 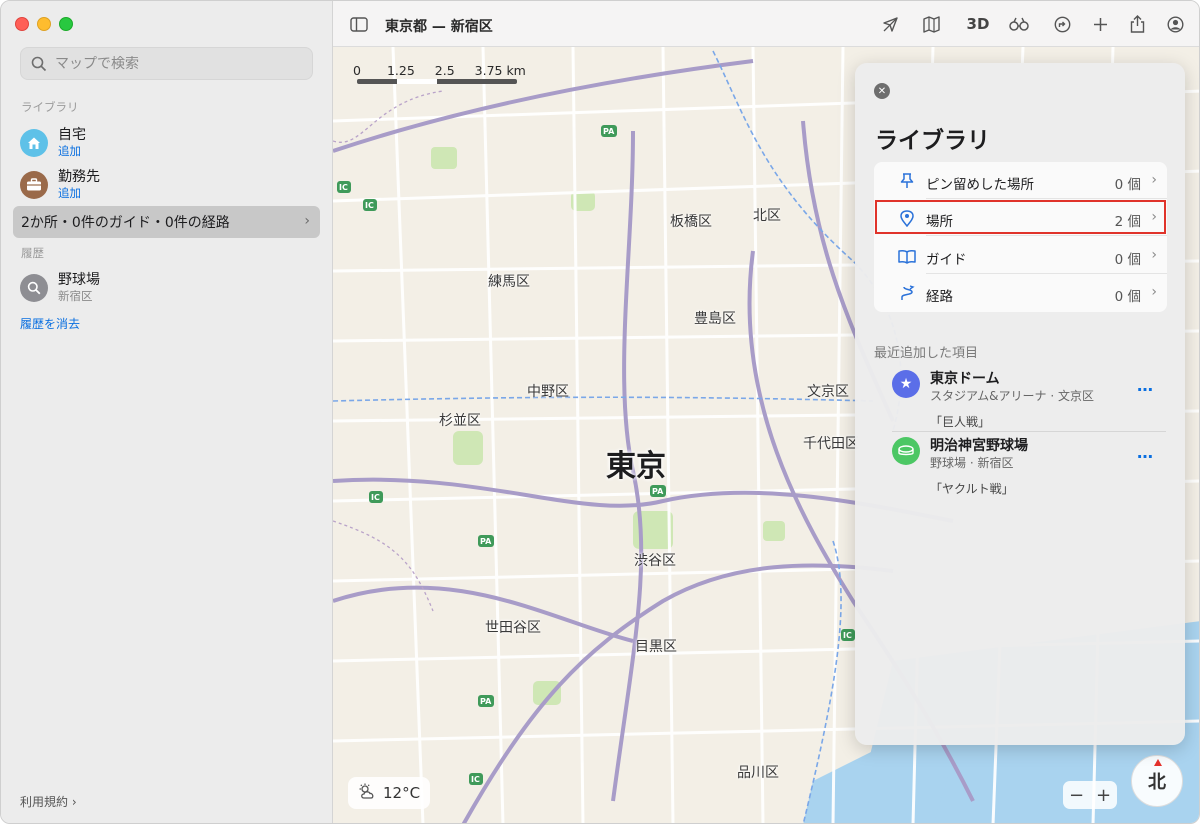 I want to click on weather-widget: 12°C, so click(x=389, y=793).